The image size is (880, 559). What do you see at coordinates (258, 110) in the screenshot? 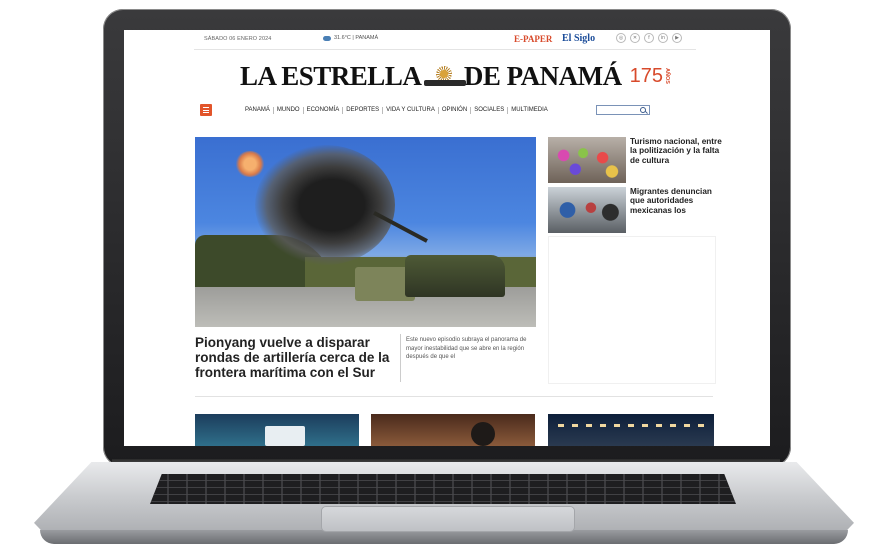
I see `nav-item-panama: PANAMÁ` at bounding box center [258, 110].